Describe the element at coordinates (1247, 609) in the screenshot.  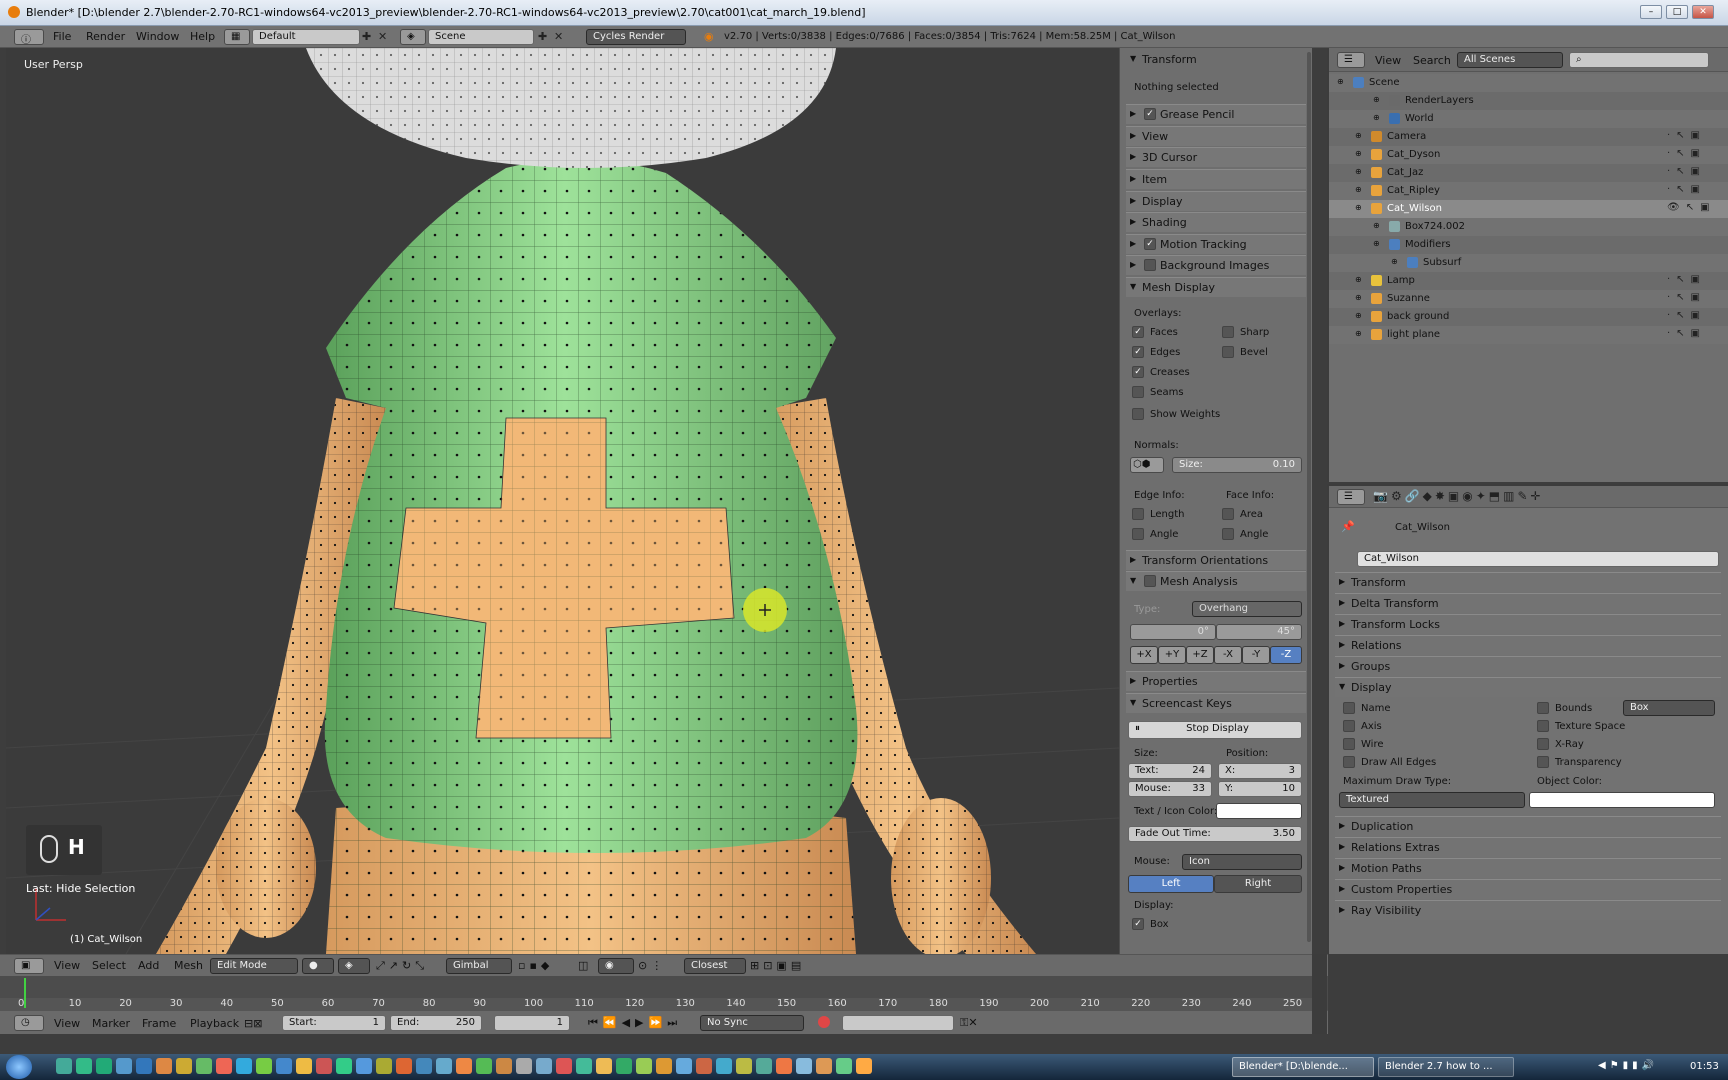
I see `analysis-type-select: Overhang` at that location.